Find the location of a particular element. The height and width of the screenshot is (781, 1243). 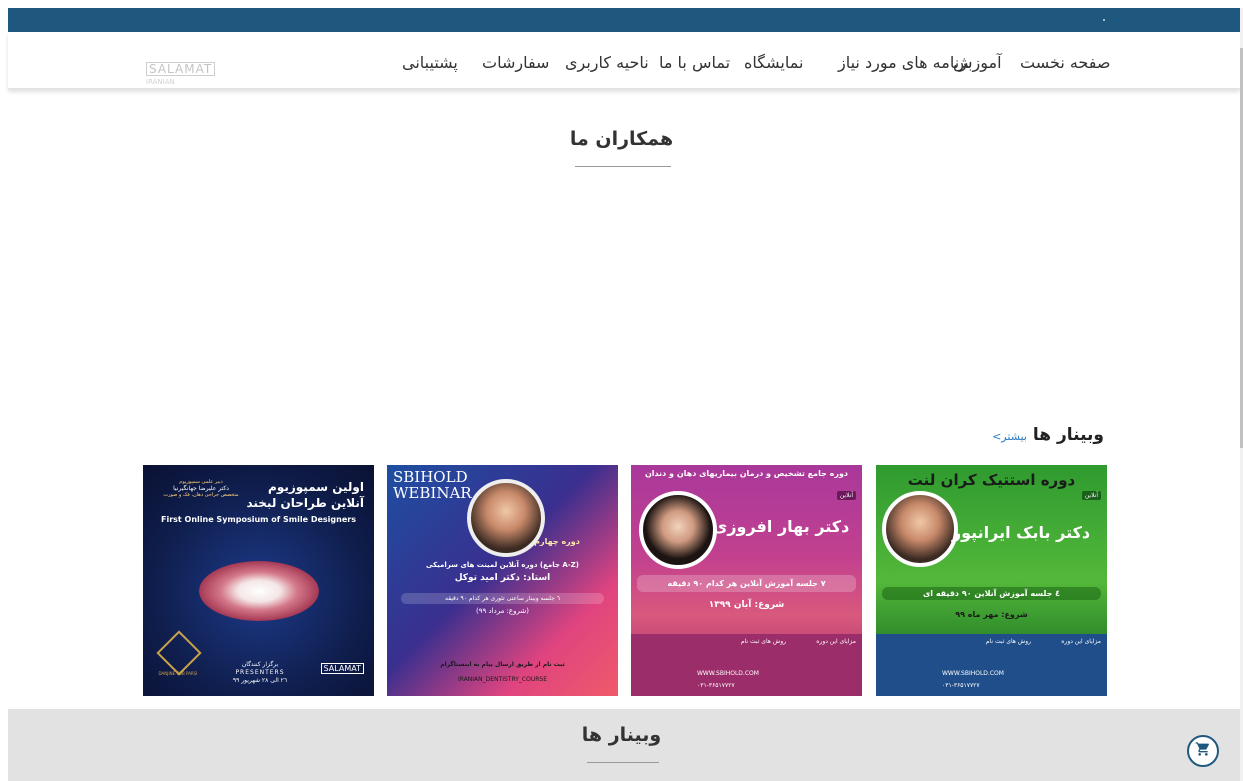

logo-text: SALAMAT is located at coordinates (181, 69).